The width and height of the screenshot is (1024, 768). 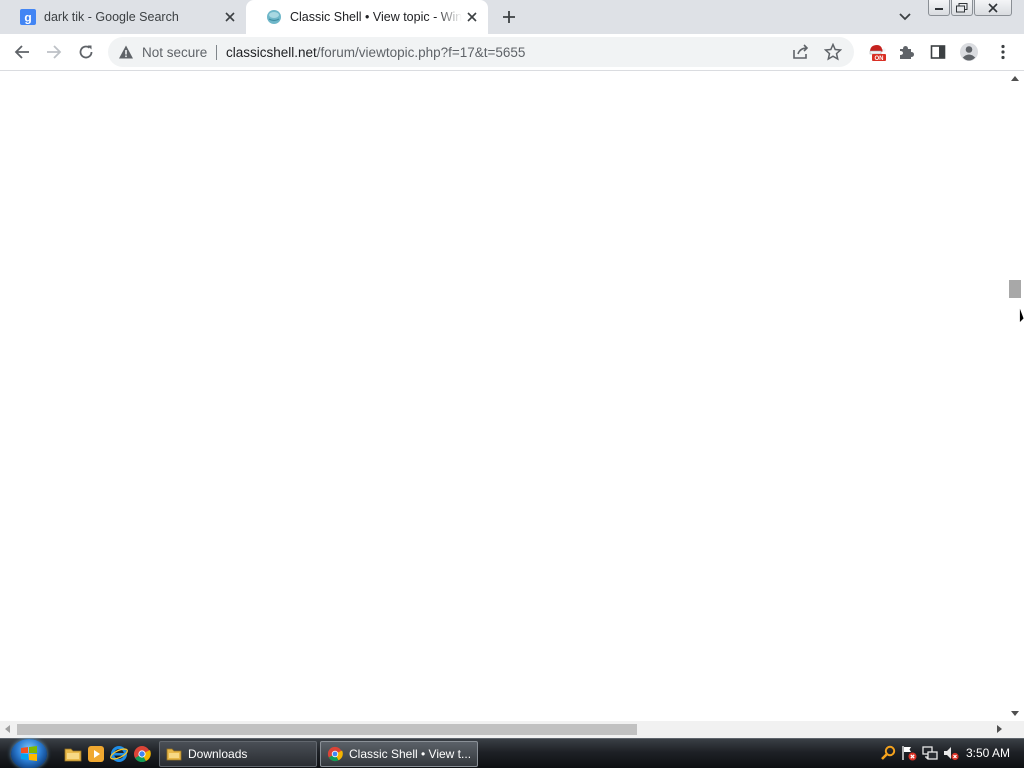 I want to click on tab-google-search: g dark tik - Google Search, so click(x=123, y=17).